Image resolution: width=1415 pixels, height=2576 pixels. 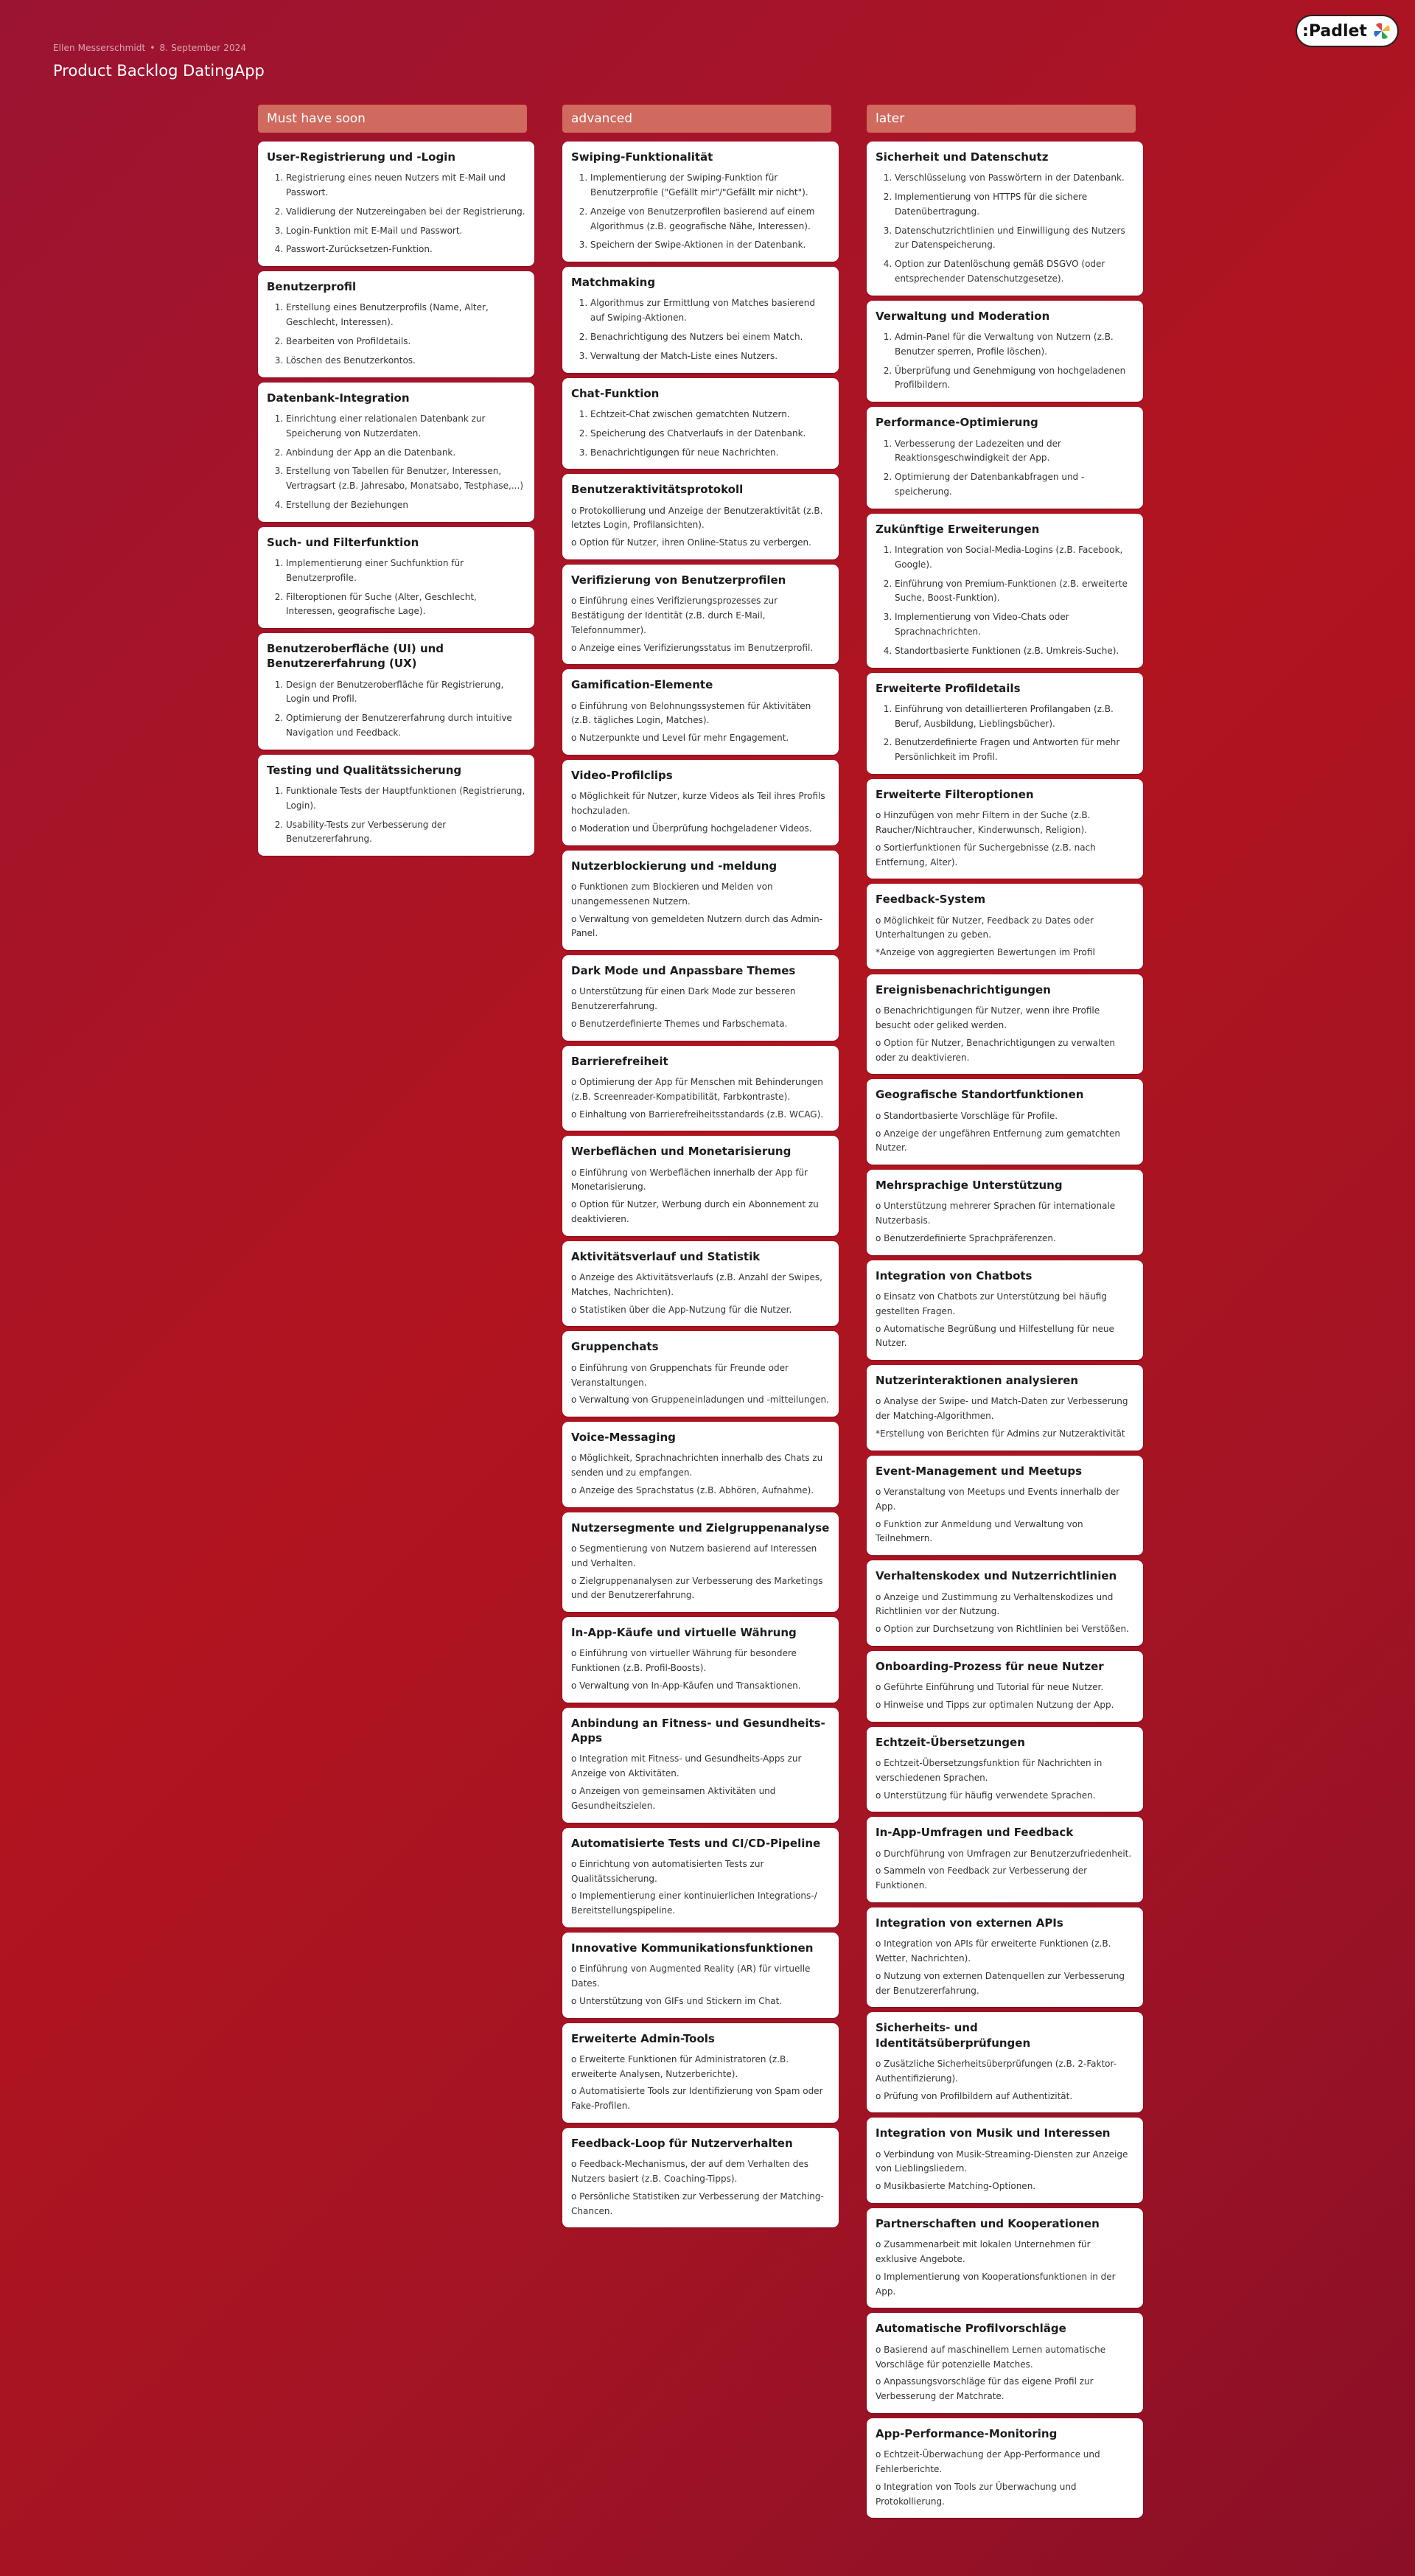 I want to click on column-header: Must have soon, so click(x=392, y=119).